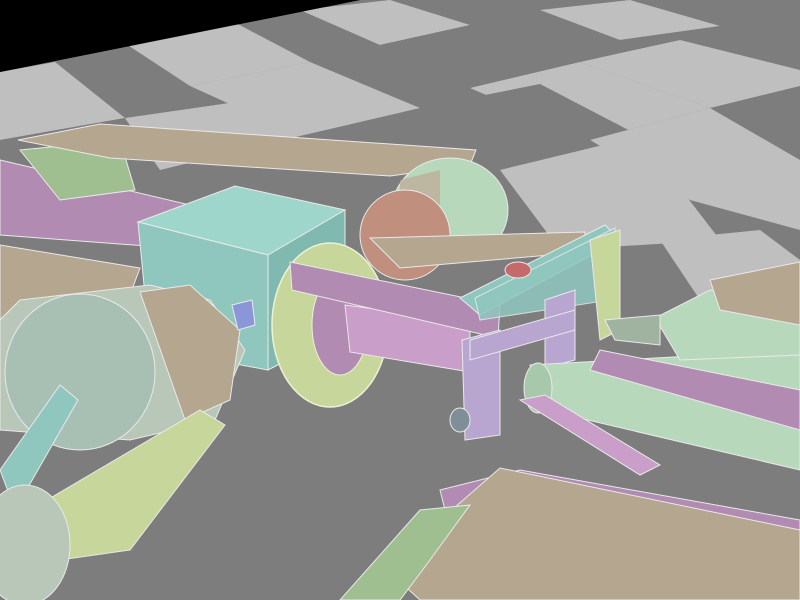  Describe the element at coordinates (518, 270) in the screenshot. I see `coral-knob` at that location.